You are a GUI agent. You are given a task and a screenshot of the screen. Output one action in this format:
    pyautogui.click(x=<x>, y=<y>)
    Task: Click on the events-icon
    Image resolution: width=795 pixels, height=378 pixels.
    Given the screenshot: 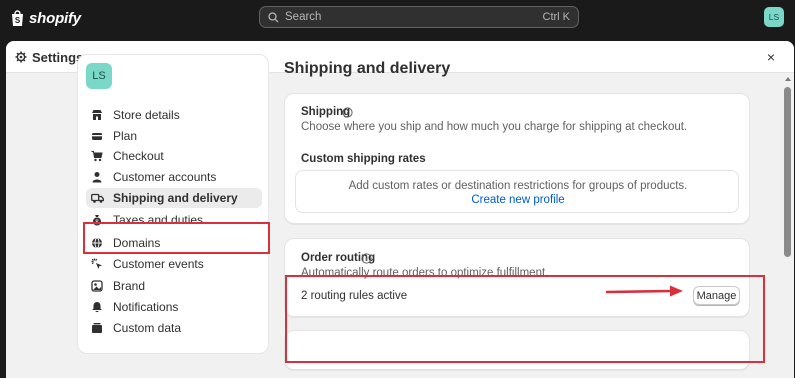 What is the action you would take?
    pyautogui.click(x=97, y=264)
    